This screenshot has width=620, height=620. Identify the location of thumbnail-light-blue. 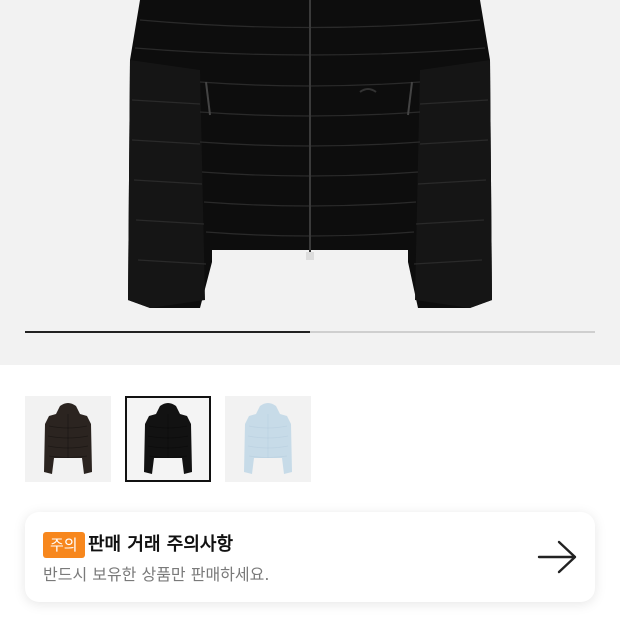
(268, 439).